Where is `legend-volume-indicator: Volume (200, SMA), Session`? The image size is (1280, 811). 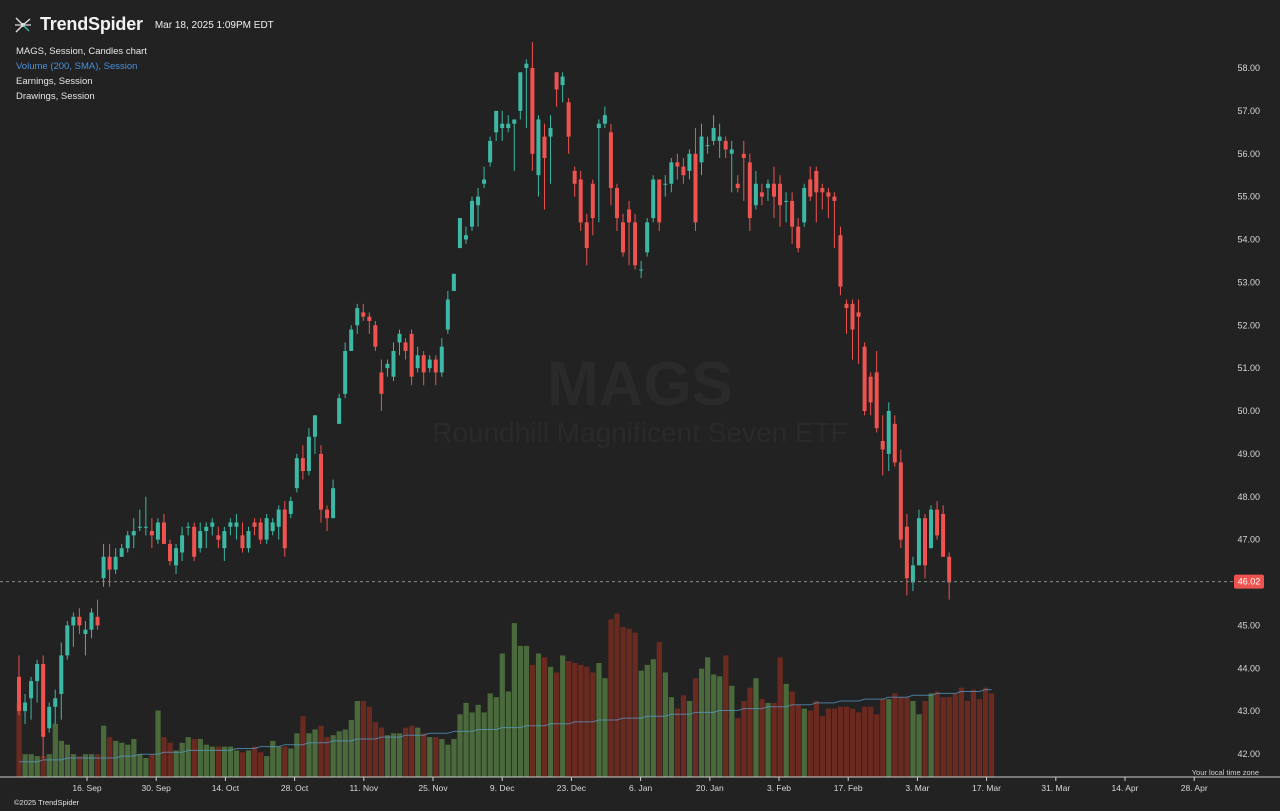 legend-volume-indicator: Volume (200, SMA), Session is located at coordinates (81, 66).